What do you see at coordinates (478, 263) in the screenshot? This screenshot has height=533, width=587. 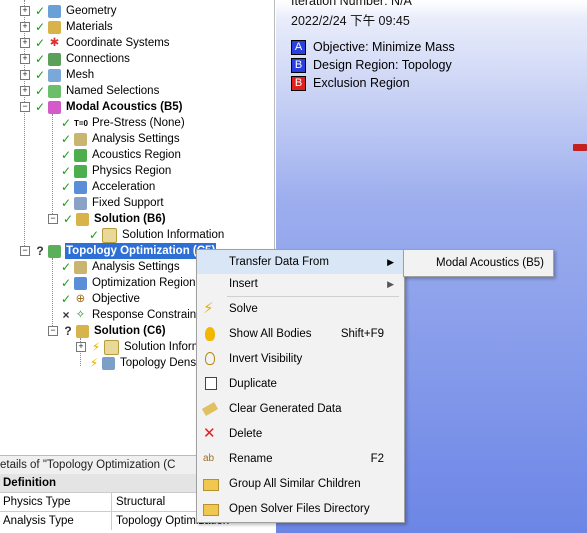 I see `submenu-item-modal-acoustics: Modal Acoustics (B5)` at bounding box center [478, 263].